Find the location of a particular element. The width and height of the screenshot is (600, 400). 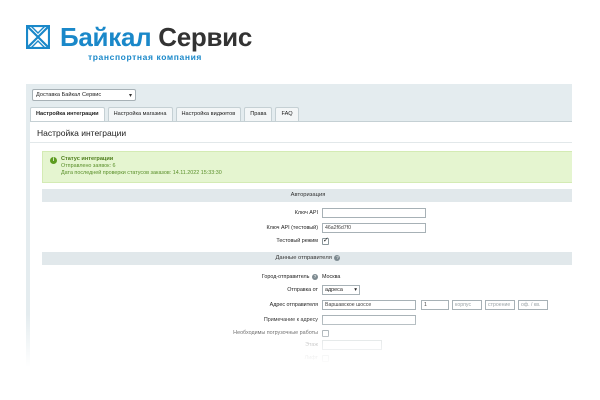

address-note-label: Примечание к адресу is located at coordinates (290, 320).